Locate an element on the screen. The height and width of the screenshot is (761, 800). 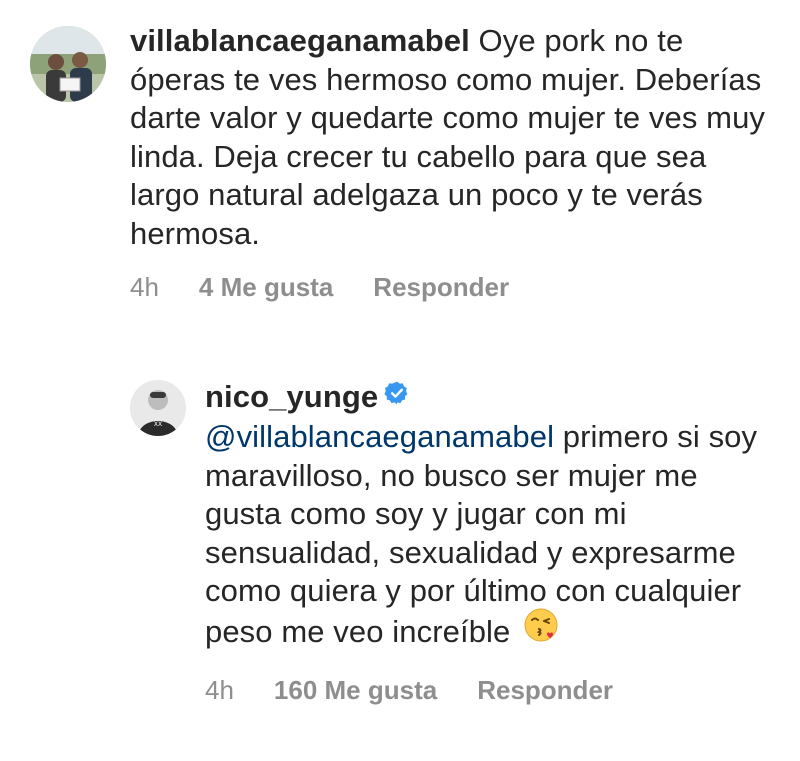
username: villablancaeganamabel is located at coordinates (300, 40).